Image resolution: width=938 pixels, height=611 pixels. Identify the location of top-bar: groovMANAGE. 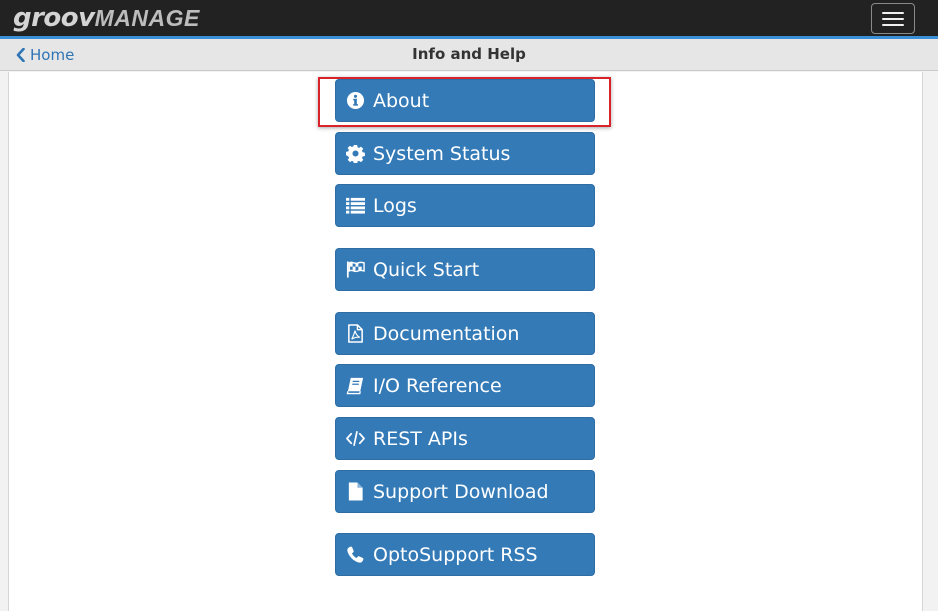
(469, 18).